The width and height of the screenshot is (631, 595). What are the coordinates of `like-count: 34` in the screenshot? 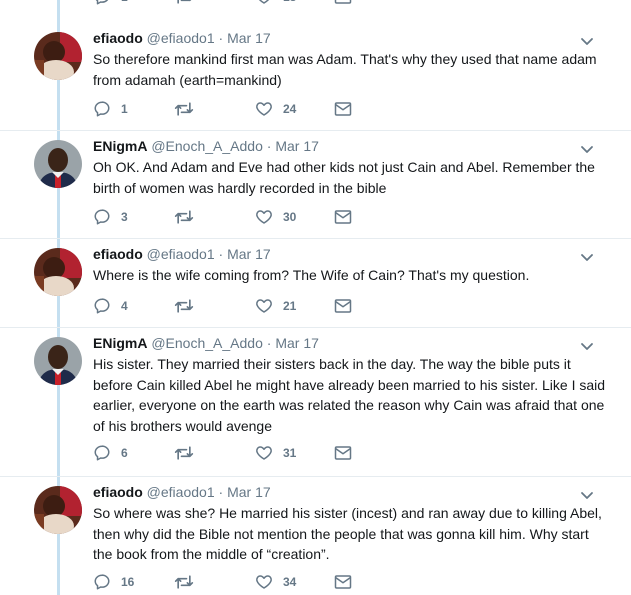 It's located at (290, 582).